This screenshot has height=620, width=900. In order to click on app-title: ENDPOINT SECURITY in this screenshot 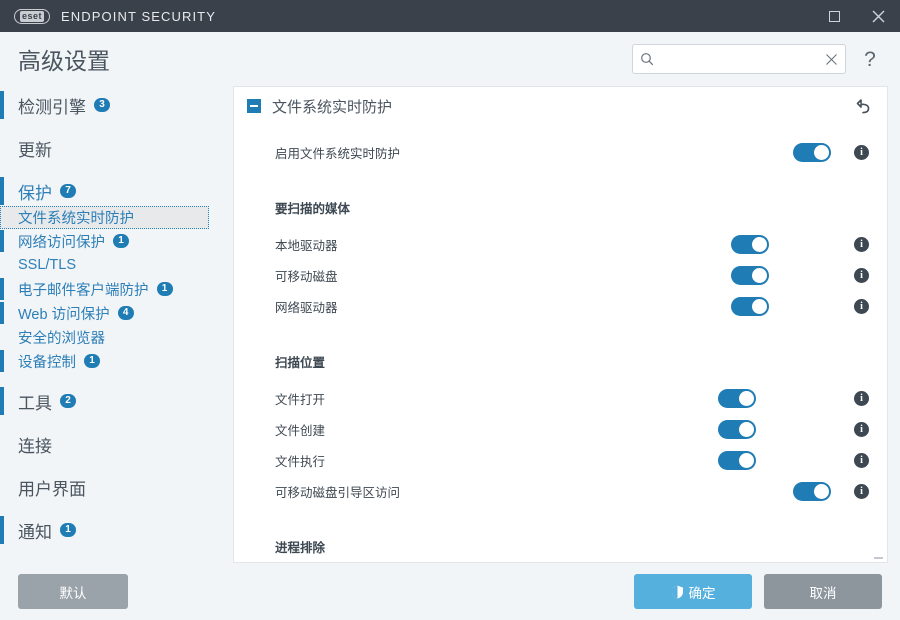, I will do `click(138, 16)`.